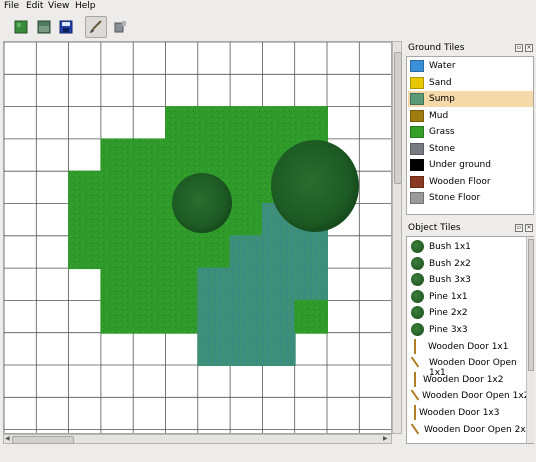 This screenshot has height=462, width=536. What do you see at coordinates (470, 246) in the screenshot?
I see `object-tile-item: Bush 1x1` at bounding box center [470, 246].